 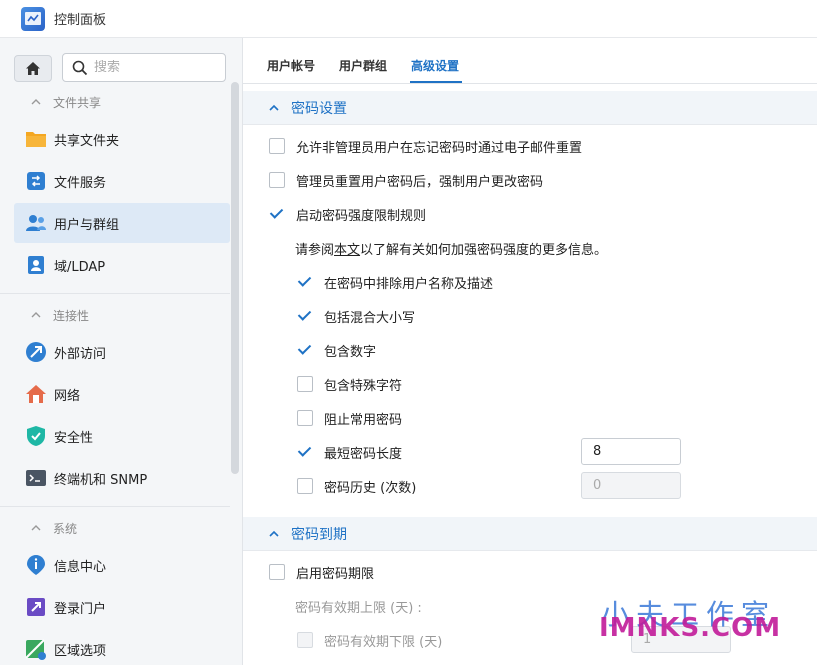 I want to click on home-button, so click(x=33, y=68).